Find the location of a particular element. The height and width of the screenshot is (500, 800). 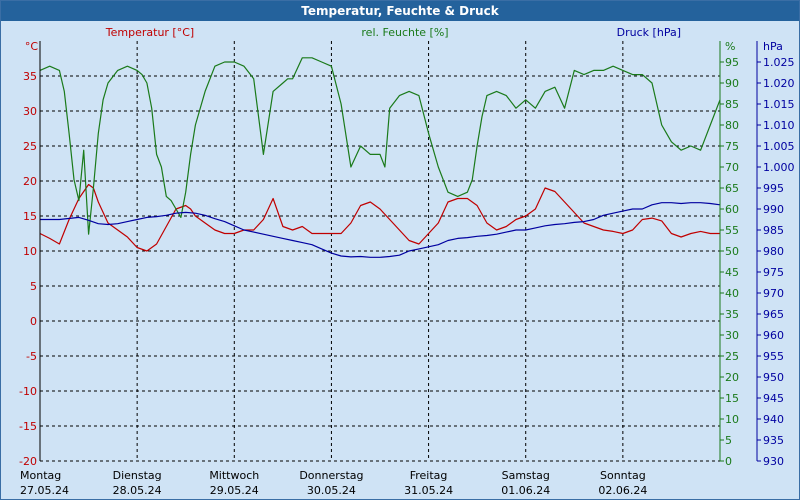

day-label: Freitag is located at coordinates (429, 475).